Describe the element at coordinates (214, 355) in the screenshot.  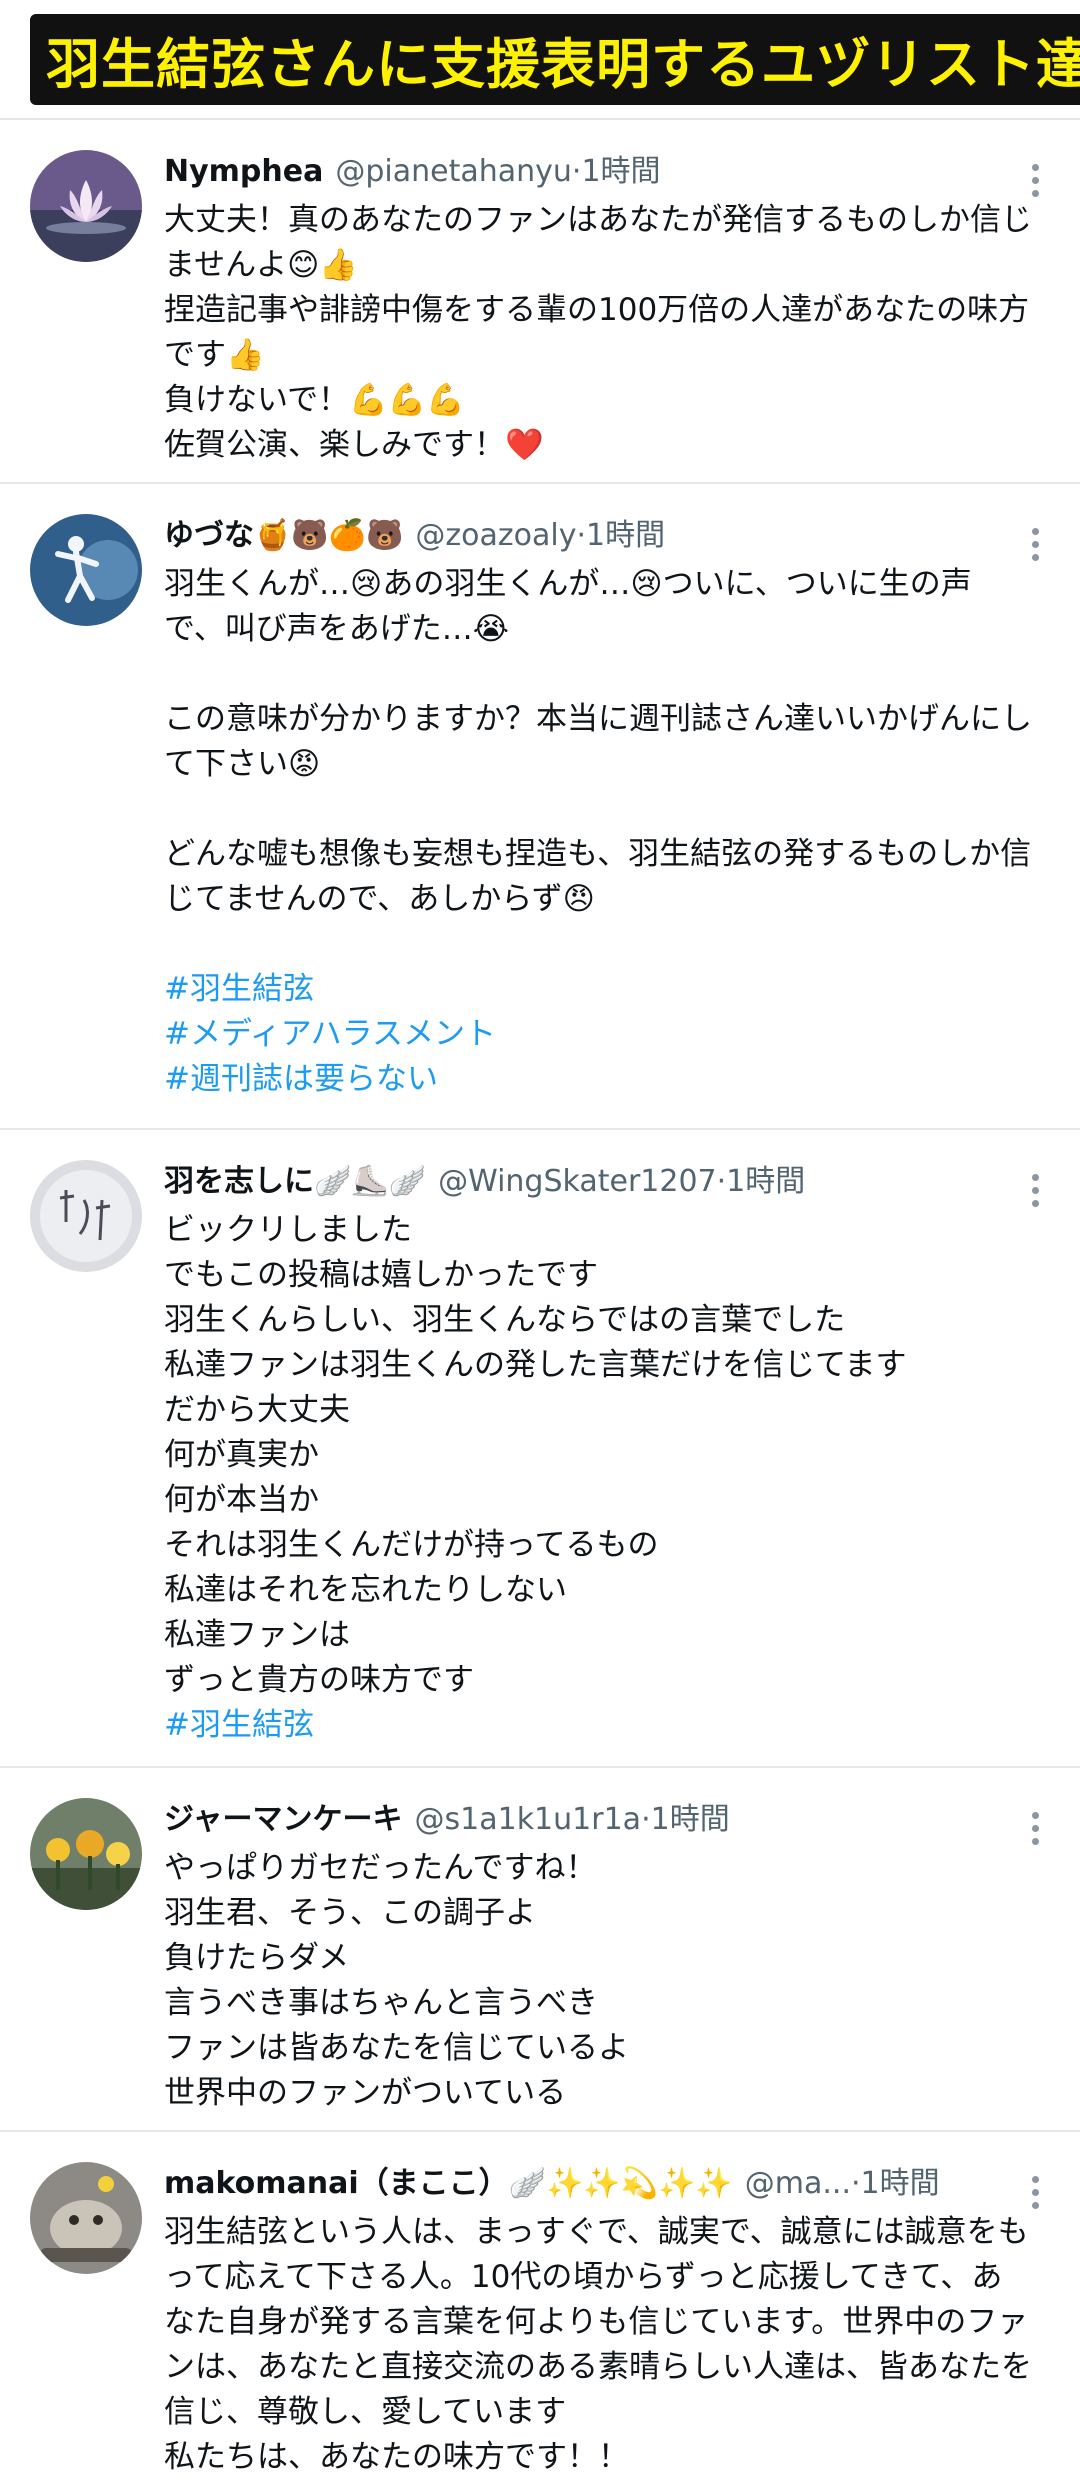
I see `text-line: です👍` at that location.